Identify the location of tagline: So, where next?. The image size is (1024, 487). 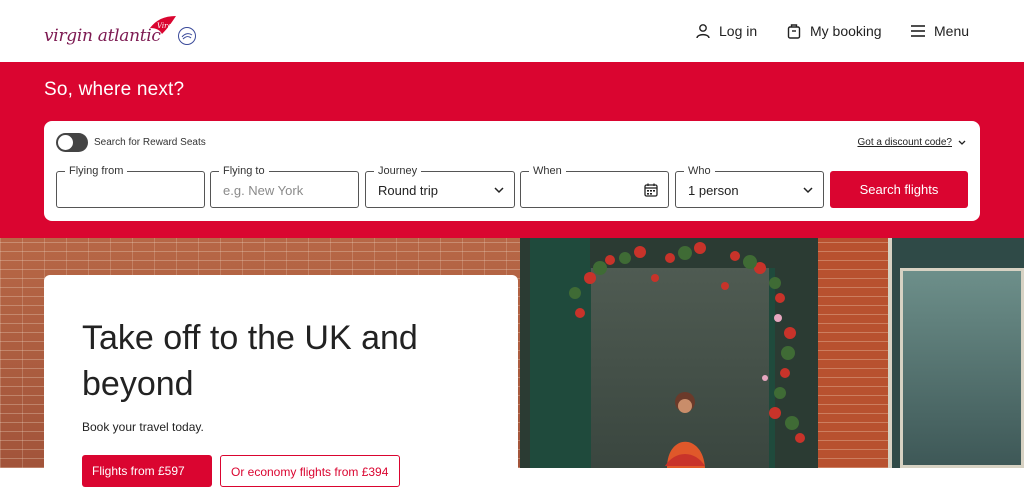
(114, 89).